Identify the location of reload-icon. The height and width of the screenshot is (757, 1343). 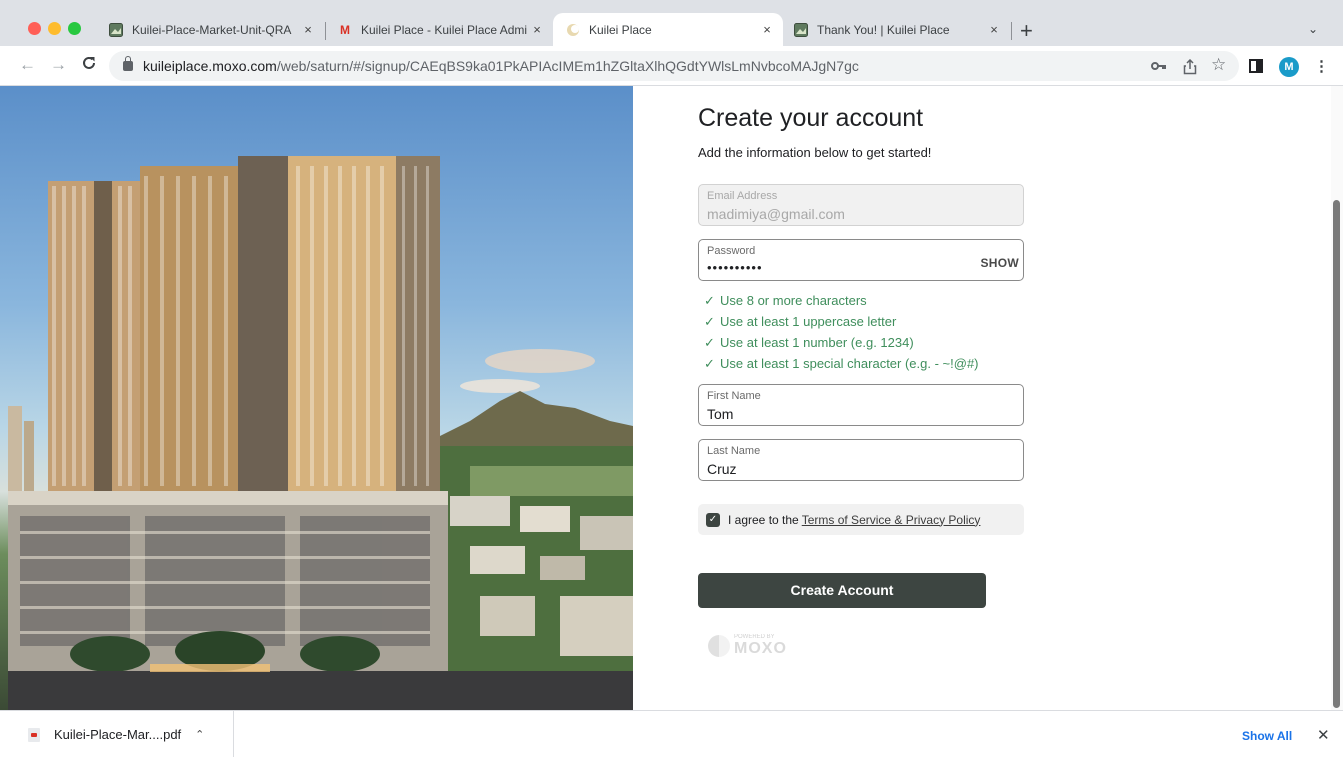
(89, 65).